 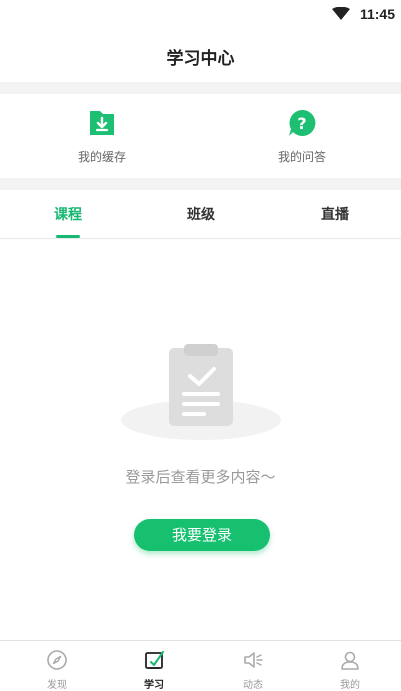 I want to click on tab-classes: 班级, so click(x=201, y=214).